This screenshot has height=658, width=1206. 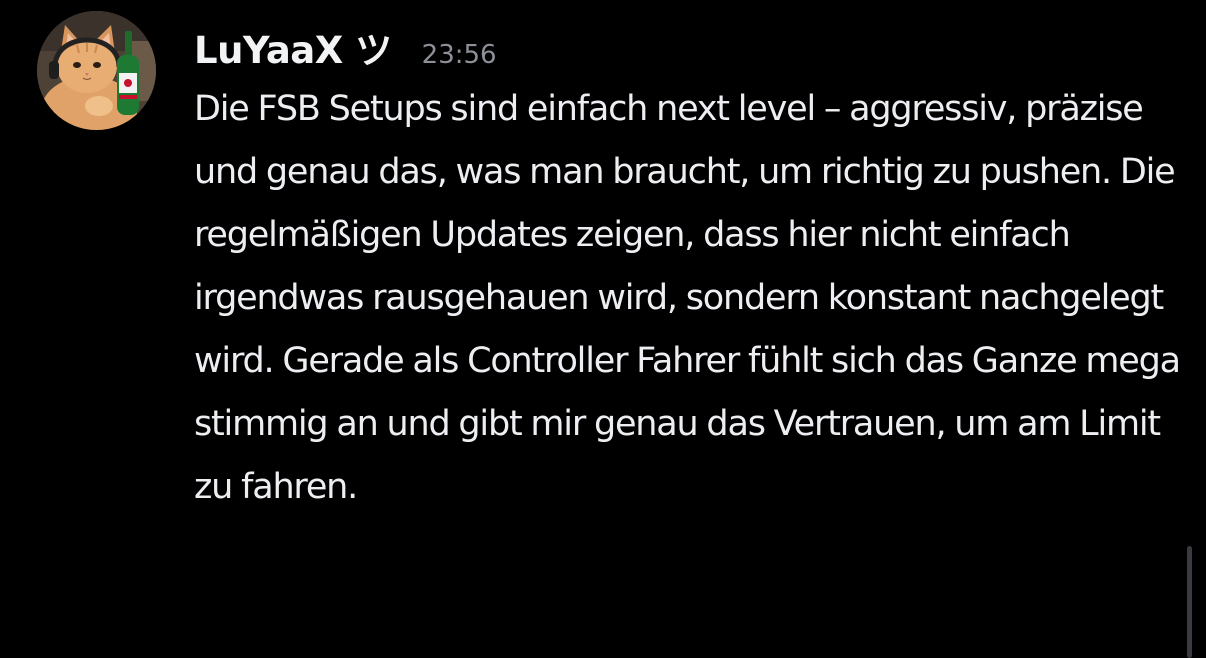 What do you see at coordinates (459, 55) in the screenshot?
I see `timestamp: 23:56` at bounding box center [459, 55].